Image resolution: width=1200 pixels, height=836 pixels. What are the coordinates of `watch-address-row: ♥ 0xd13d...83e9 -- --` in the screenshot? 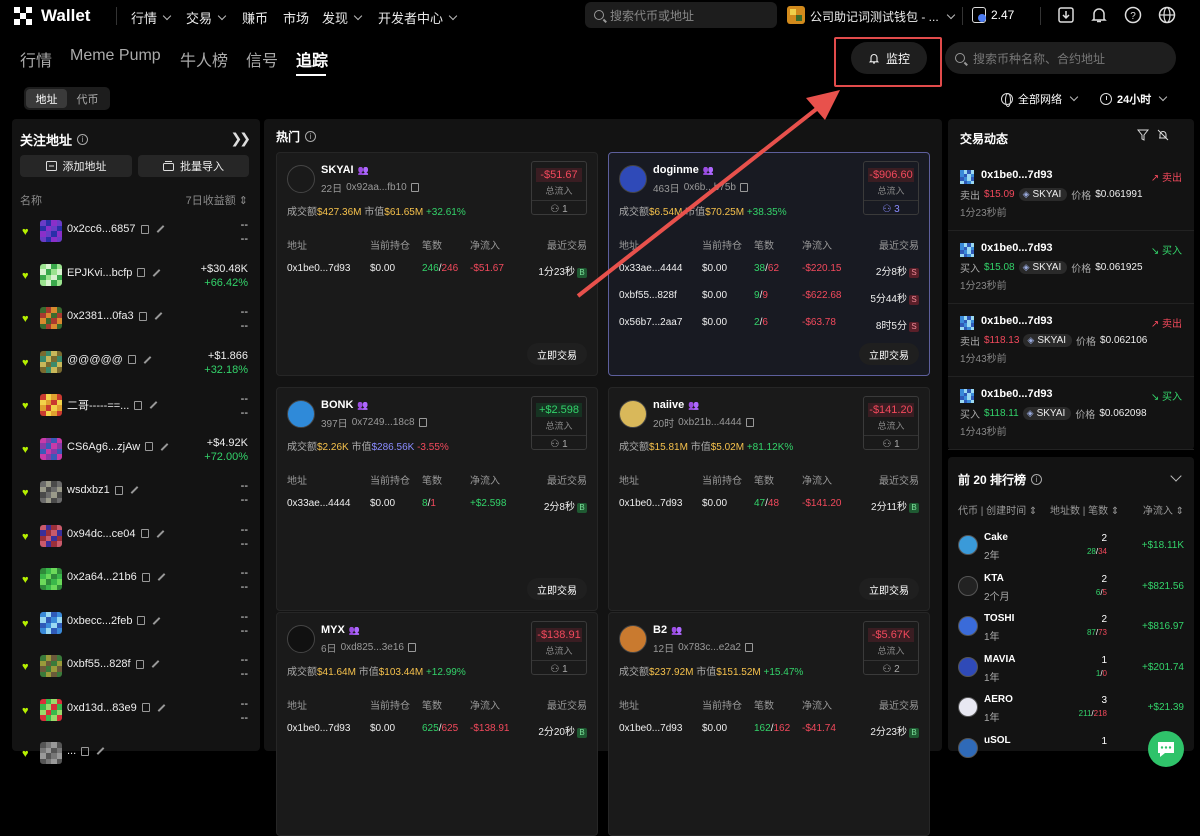 It's located at (136, 714).